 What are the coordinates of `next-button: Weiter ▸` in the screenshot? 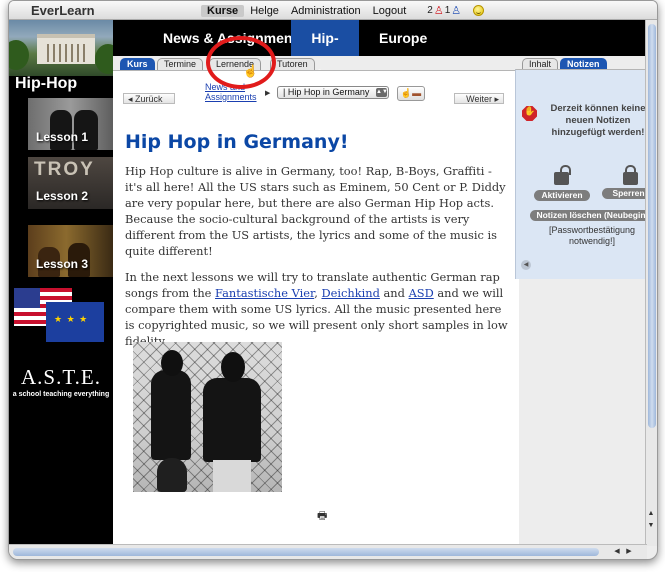 It's located at (479, 98).